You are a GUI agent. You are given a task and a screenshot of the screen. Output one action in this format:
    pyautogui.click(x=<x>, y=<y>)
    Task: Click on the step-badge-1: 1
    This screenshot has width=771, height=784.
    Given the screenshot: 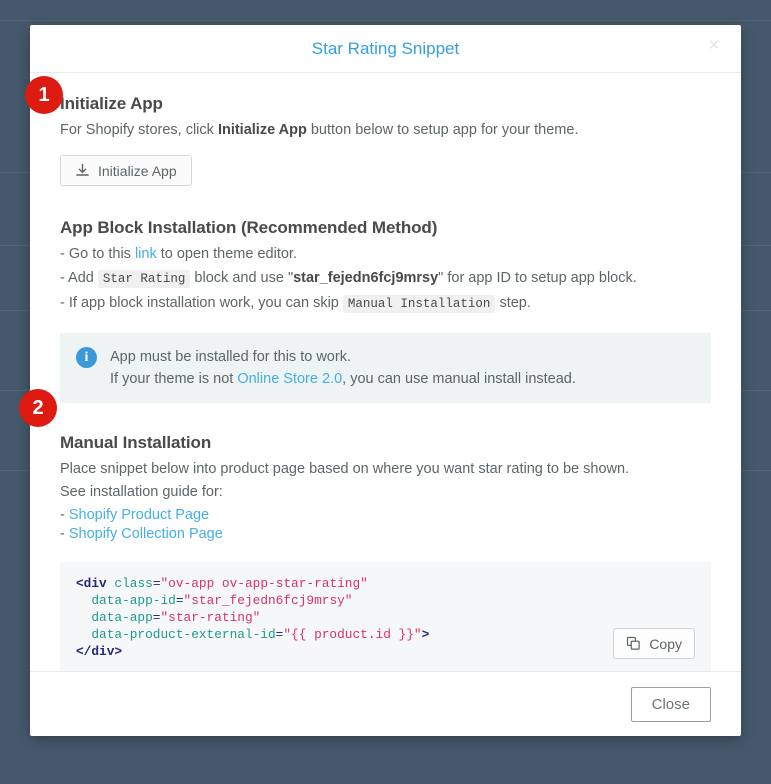 What is the action you would take?
    pyautogui.click(x=44, y=95)
    